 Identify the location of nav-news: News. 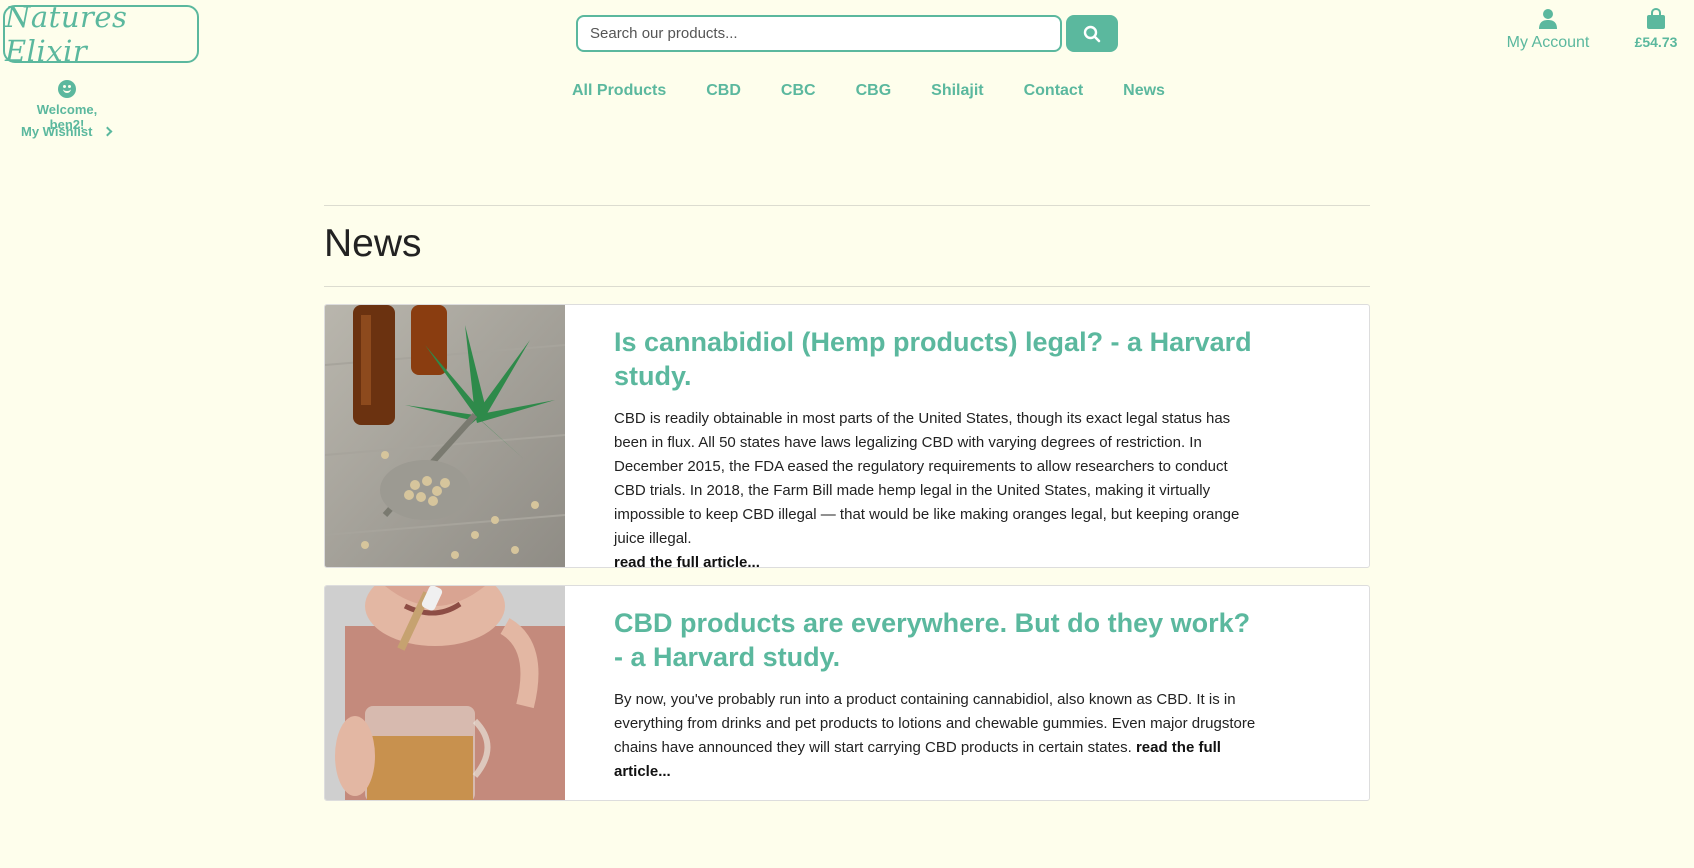
(1144, 91).